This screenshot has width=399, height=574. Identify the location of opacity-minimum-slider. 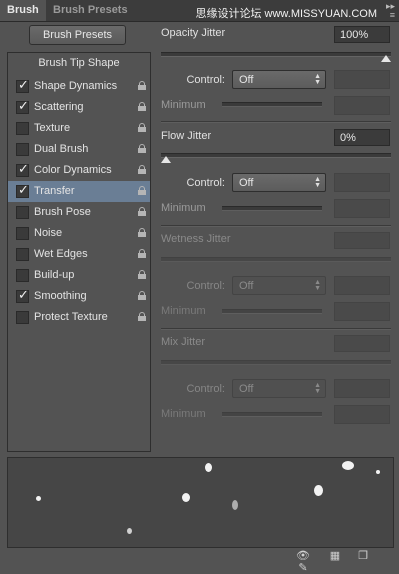
(272, 104).